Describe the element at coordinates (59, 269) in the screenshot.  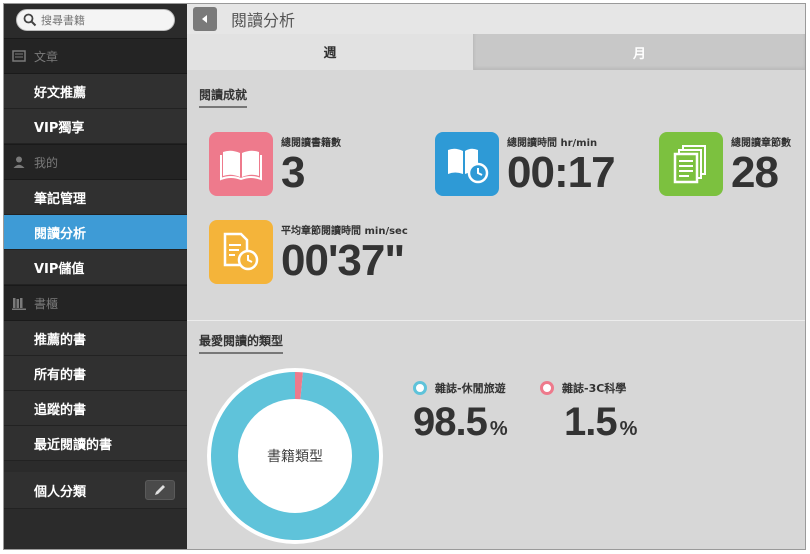
I see `sidebar-item-label: VIP儲值` at that location.